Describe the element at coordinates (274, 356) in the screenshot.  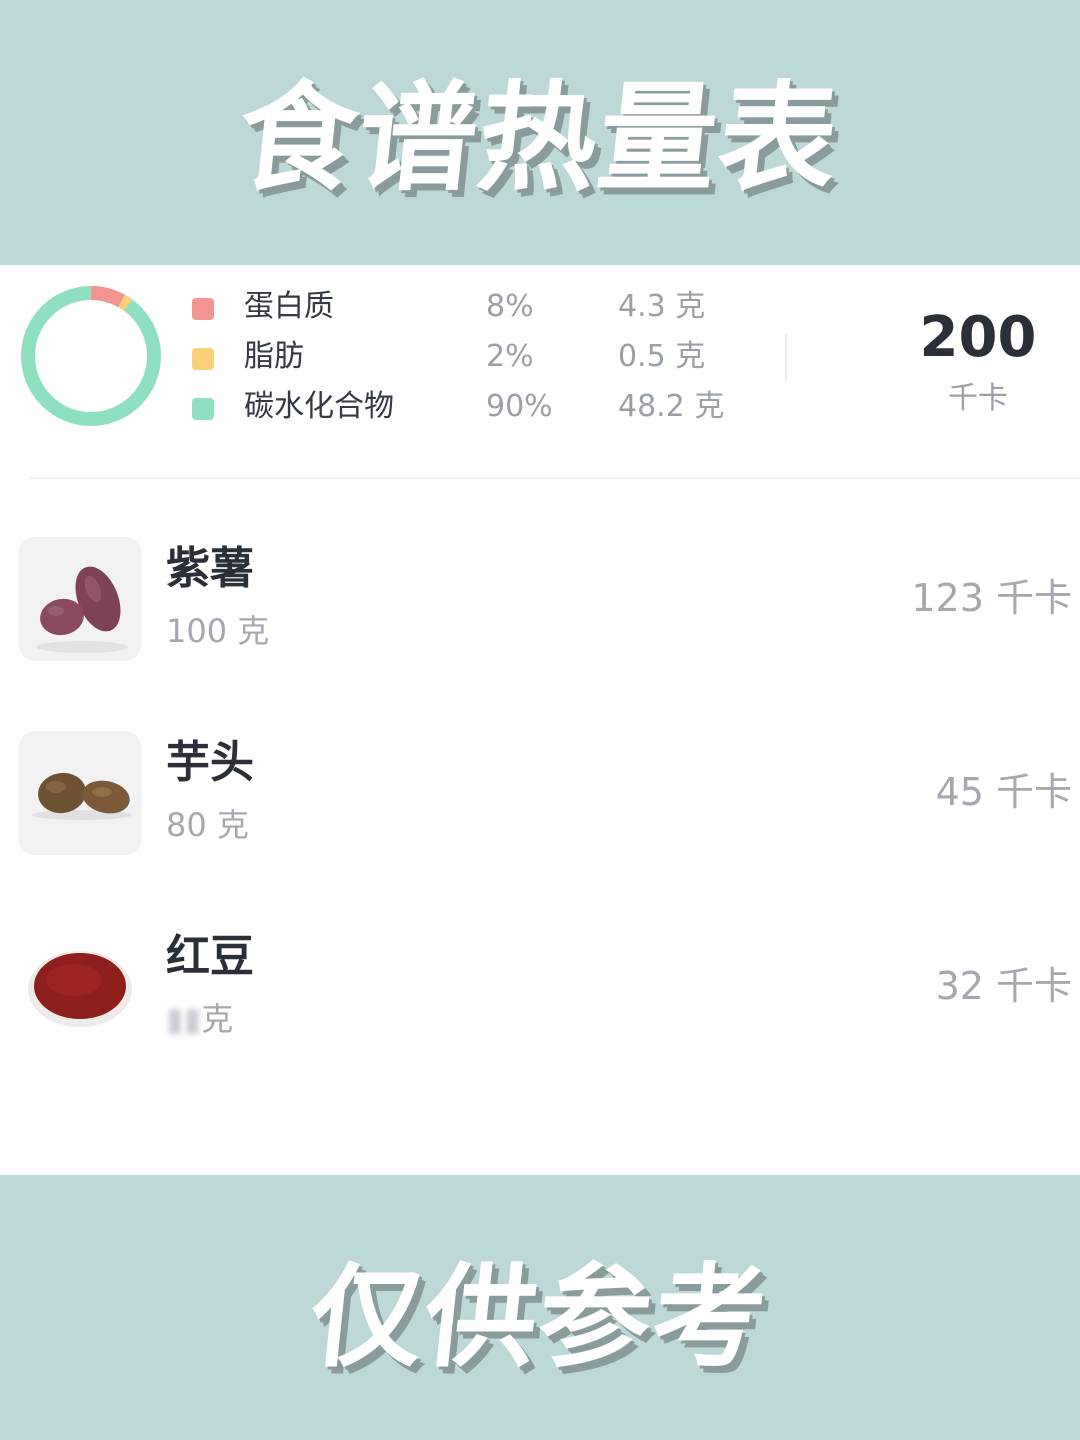
I see `nutrient-name: 脂肪` at that location.